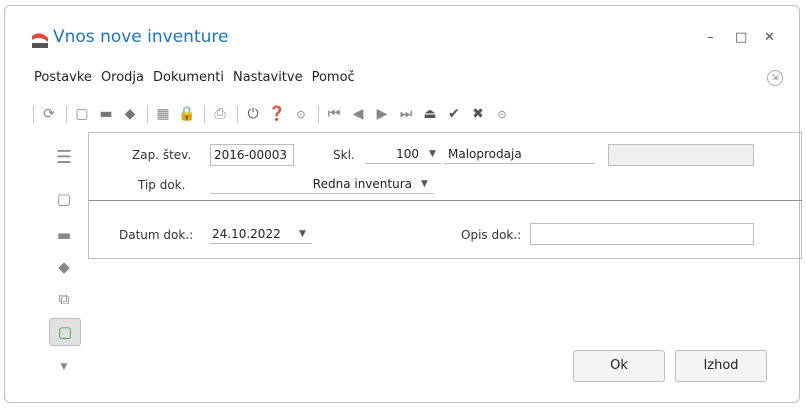  What do you see at coordinates (220, 114) in the screenshot?
I see `print-icon: ⎙` at bounding box center [220, 114].